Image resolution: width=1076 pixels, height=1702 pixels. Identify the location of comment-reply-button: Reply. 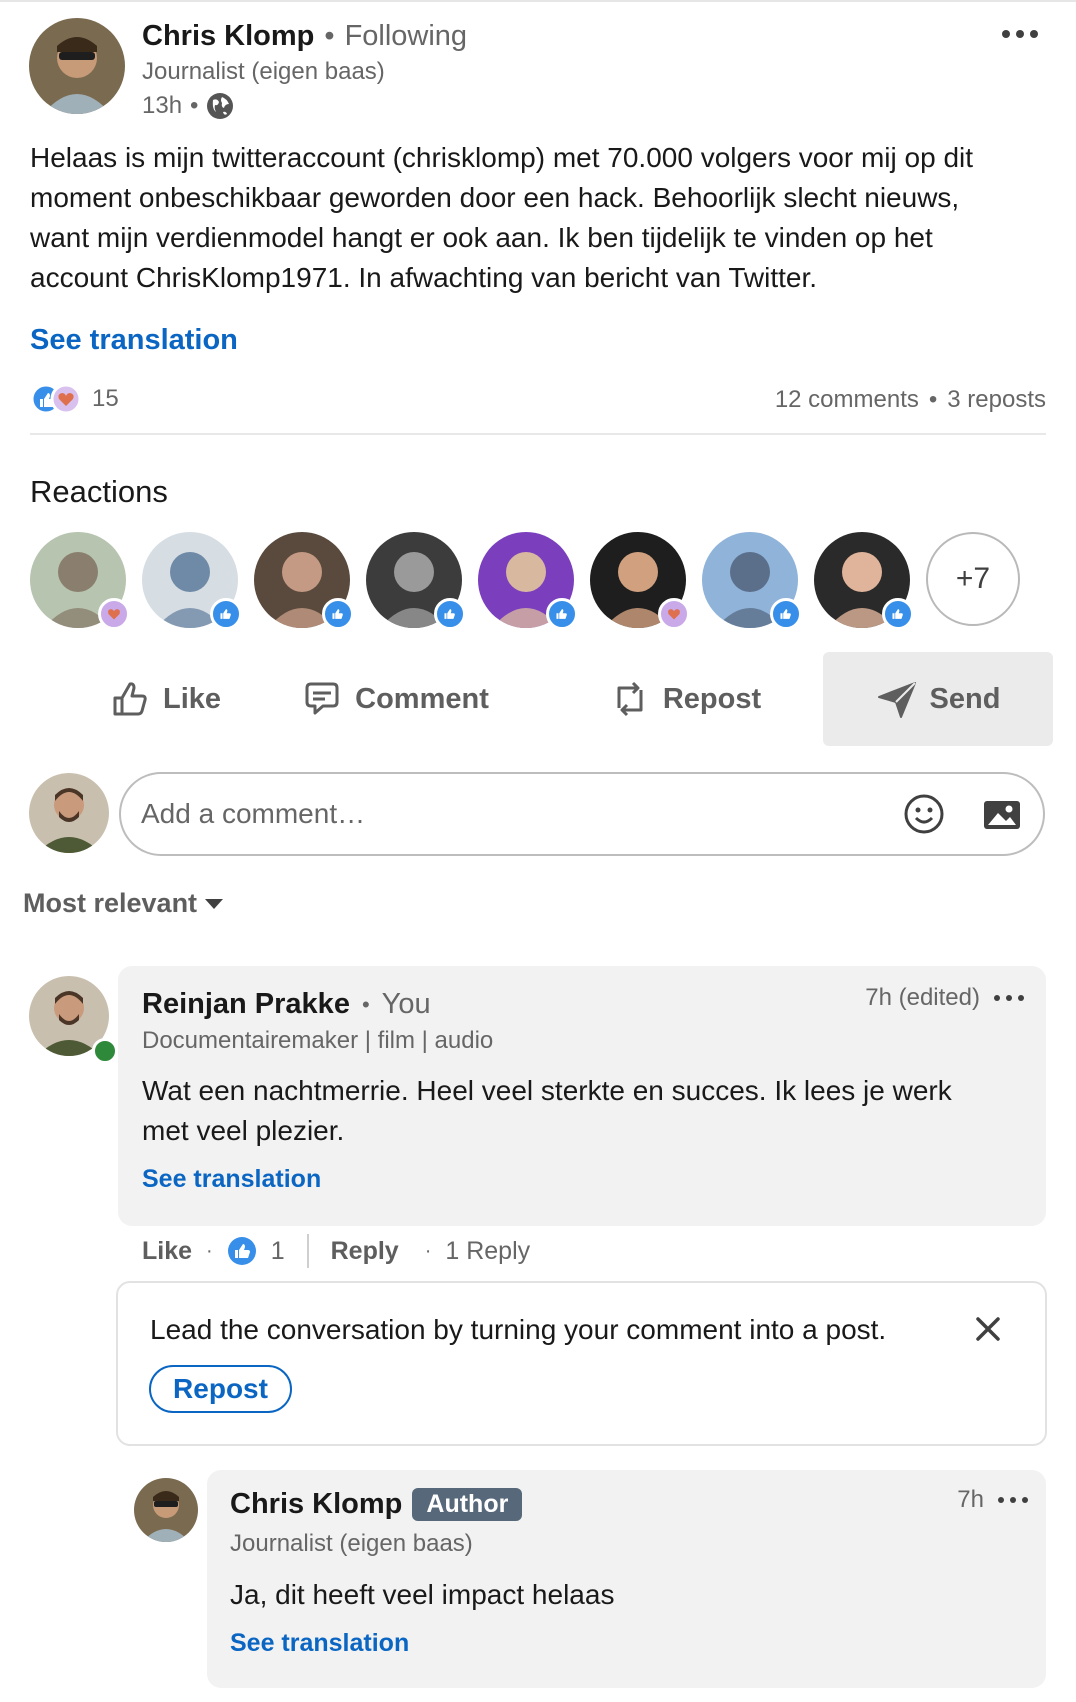
(365, 1251).